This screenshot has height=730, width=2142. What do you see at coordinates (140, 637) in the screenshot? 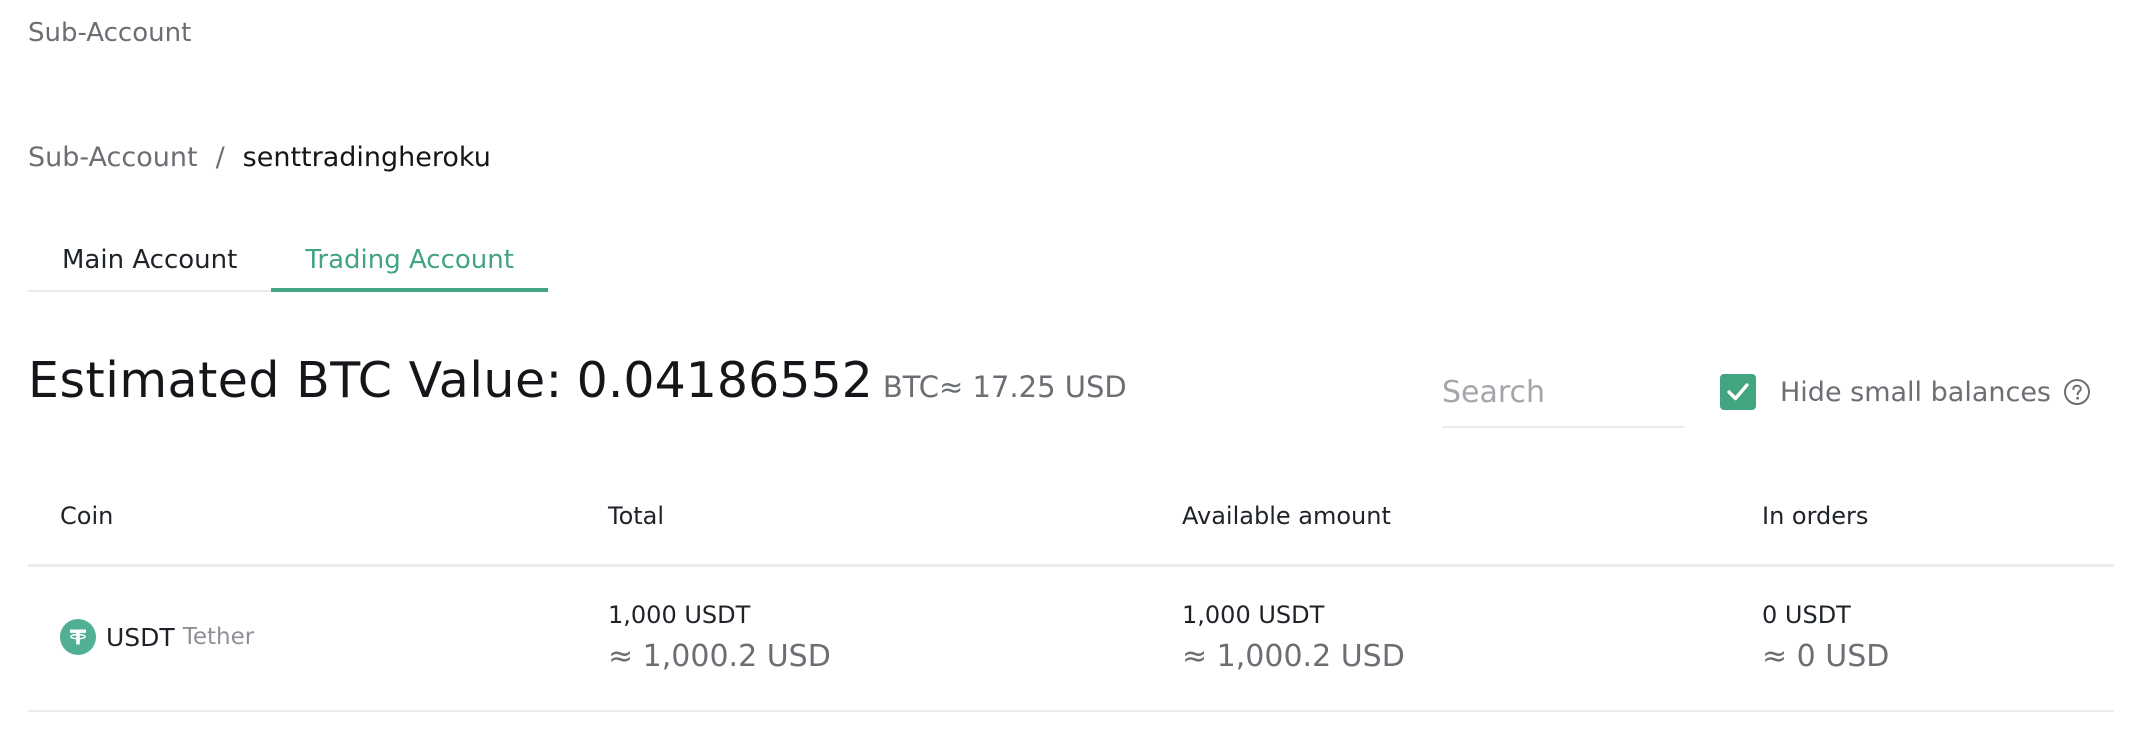
I see `coin-symbol: USDT` at bounding box center [140, 637].